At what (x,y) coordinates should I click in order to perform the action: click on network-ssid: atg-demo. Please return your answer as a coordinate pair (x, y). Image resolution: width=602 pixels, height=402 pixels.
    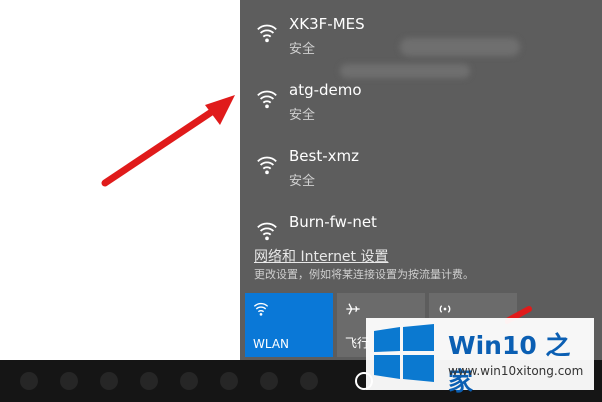
    Looking at the image, I should click on (325, 90).